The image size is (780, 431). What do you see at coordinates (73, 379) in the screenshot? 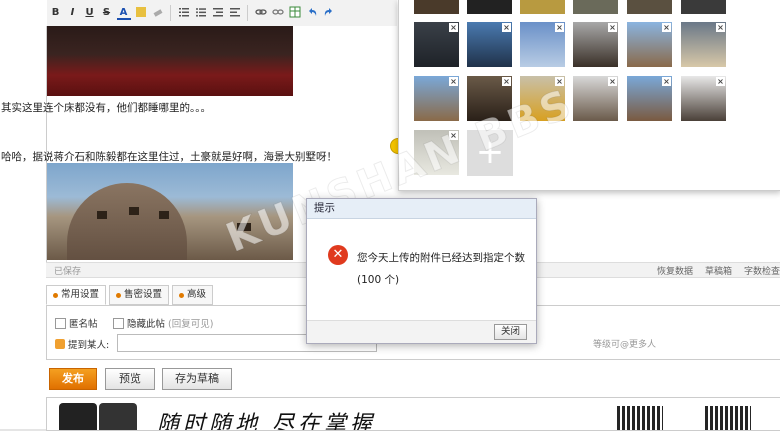
I see `publish-button: 发布` at bounding box center [73, 379].